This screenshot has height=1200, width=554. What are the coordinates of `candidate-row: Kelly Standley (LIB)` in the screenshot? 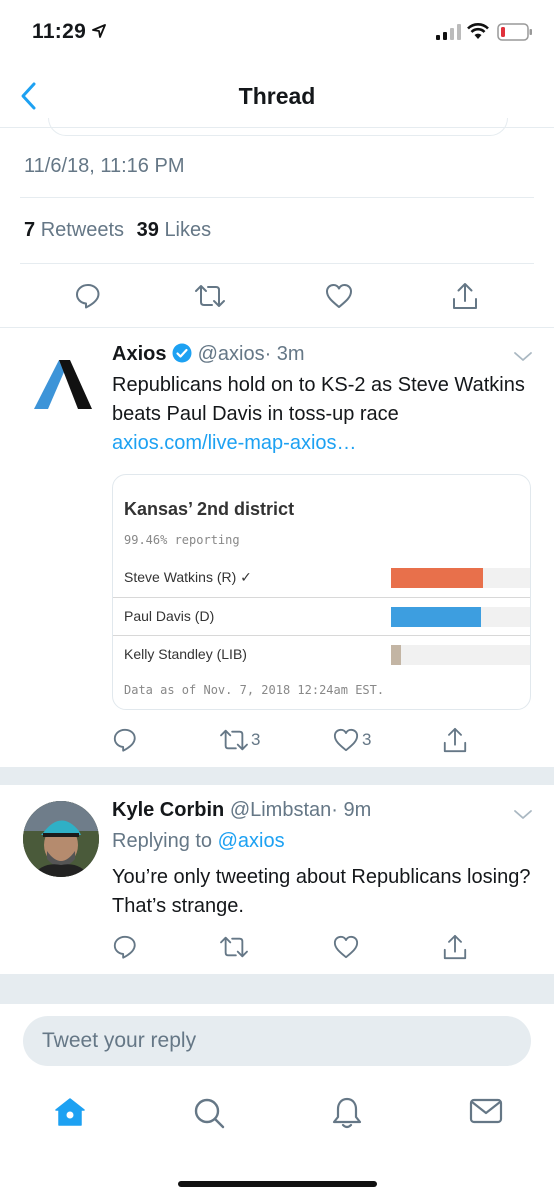 It's located at (321, 654).